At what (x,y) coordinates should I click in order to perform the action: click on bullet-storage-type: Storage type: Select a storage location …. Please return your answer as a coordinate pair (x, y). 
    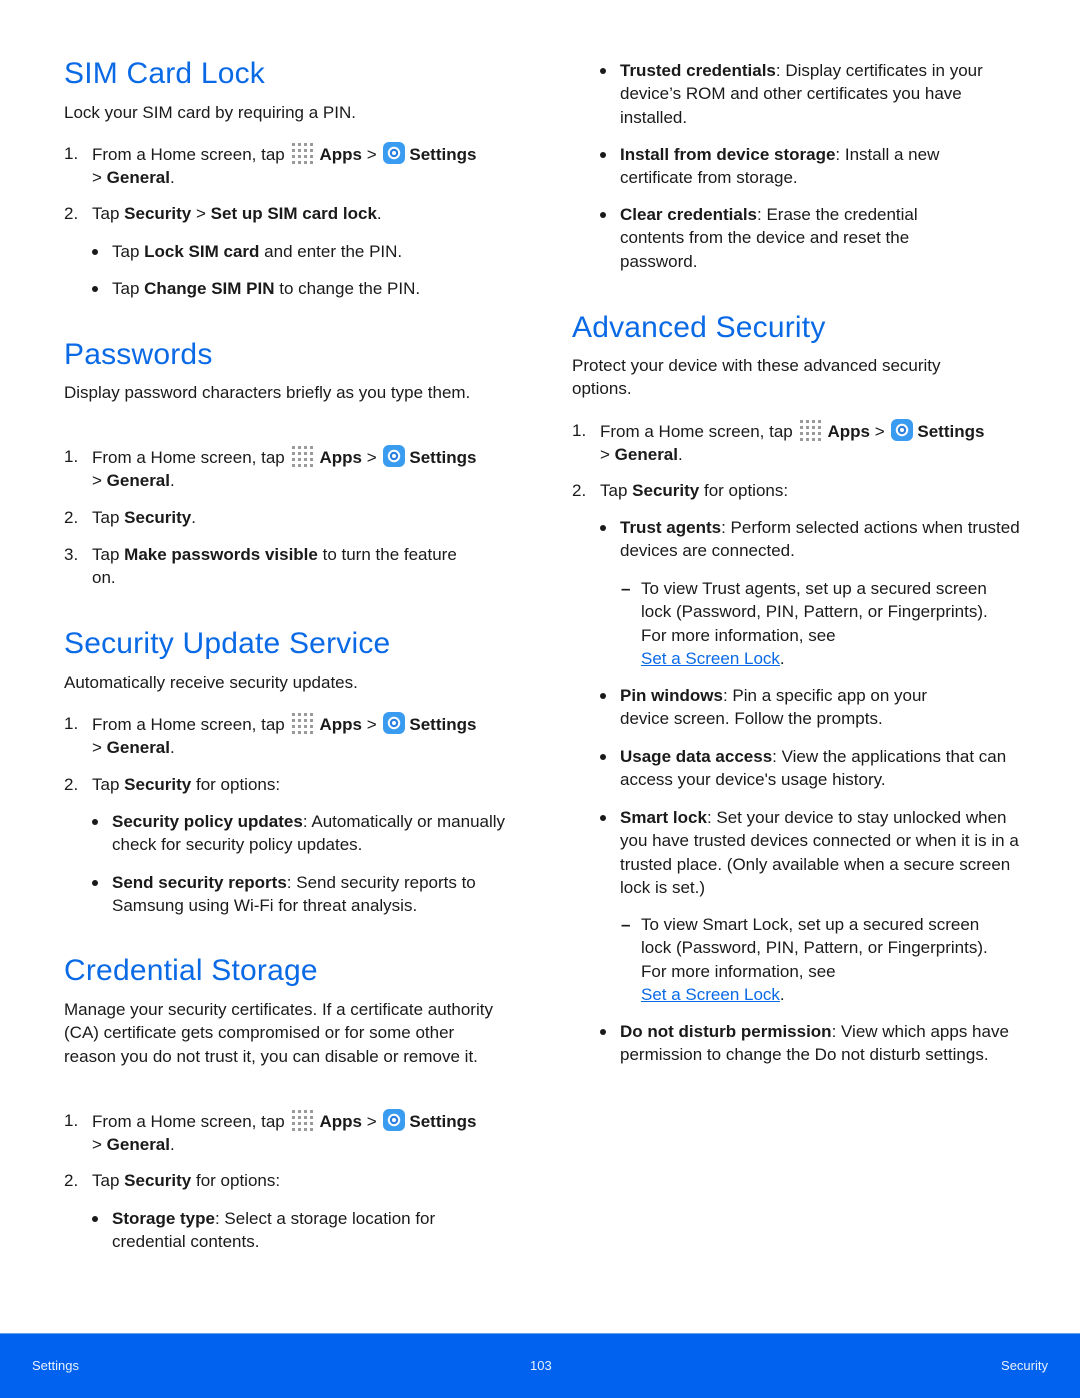
    Looking at the image, I should click on (292, 1230).